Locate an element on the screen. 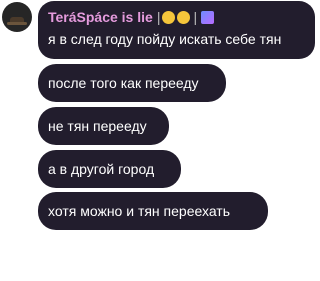  message-text: а в другой город is located at coordinates (101, 169).